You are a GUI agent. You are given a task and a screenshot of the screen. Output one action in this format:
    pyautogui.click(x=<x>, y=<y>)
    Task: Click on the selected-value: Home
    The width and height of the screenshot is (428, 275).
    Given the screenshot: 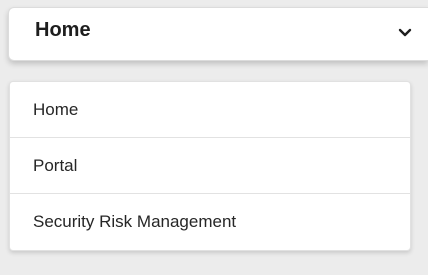 What is the action you would take?
    pyautogui.click(x=63, y=30)
    